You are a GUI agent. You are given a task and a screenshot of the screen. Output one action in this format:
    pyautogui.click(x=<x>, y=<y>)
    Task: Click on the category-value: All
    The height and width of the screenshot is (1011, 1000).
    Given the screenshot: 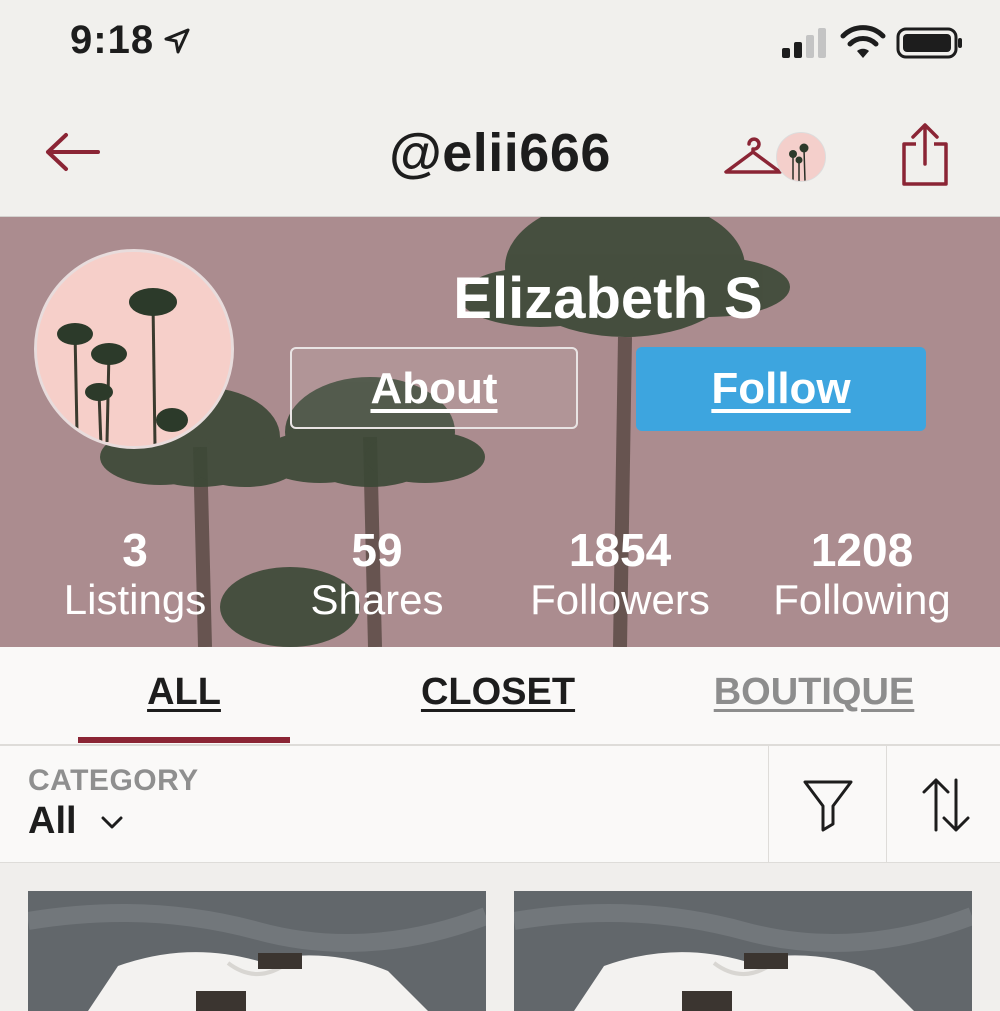 What is the action you would take?
    pyautogui.click(x=52, y=821)
    